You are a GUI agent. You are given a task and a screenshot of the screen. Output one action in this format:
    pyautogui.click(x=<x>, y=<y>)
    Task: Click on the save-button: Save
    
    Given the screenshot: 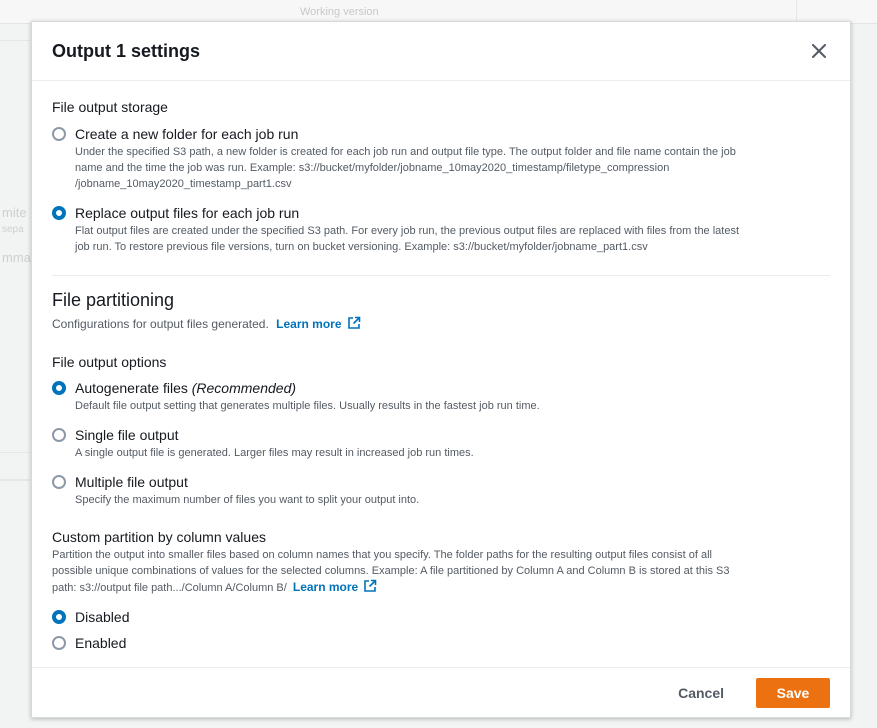 What is the action you would take?
    pyautogui.click(x=793, y=692)
    